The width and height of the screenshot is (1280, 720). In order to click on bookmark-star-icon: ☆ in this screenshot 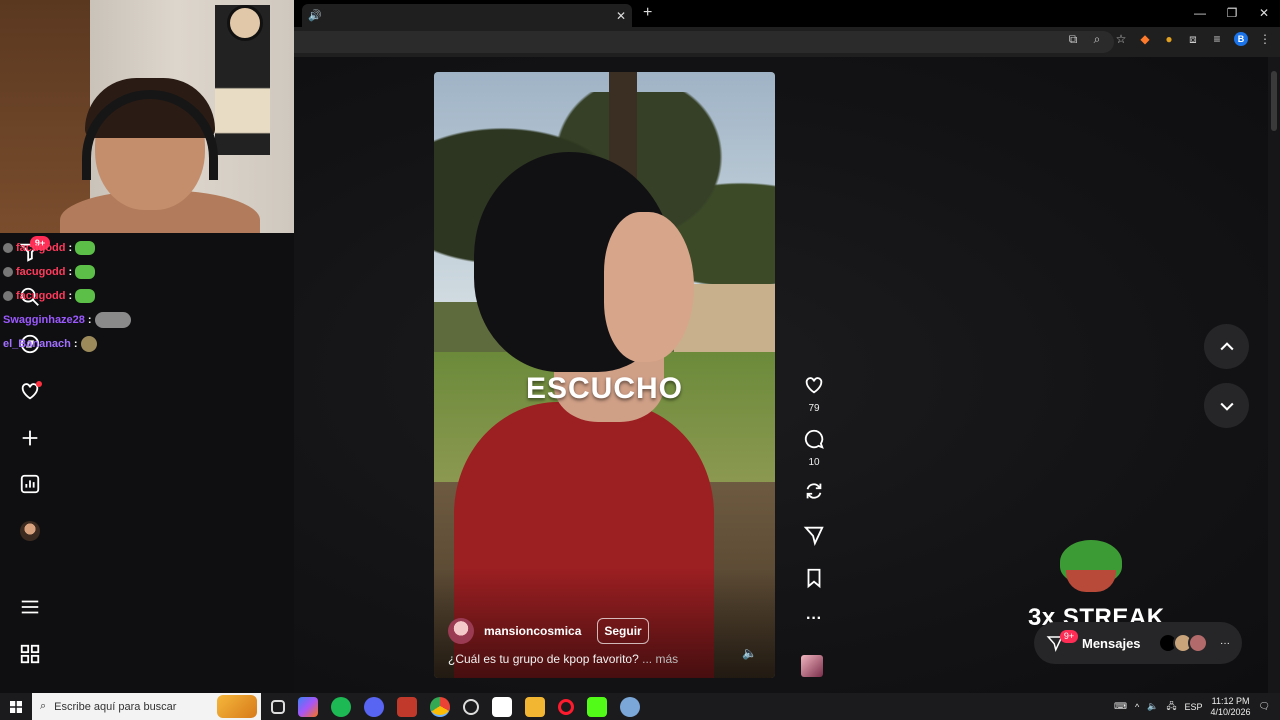, I will do `click(1121, 39)`.